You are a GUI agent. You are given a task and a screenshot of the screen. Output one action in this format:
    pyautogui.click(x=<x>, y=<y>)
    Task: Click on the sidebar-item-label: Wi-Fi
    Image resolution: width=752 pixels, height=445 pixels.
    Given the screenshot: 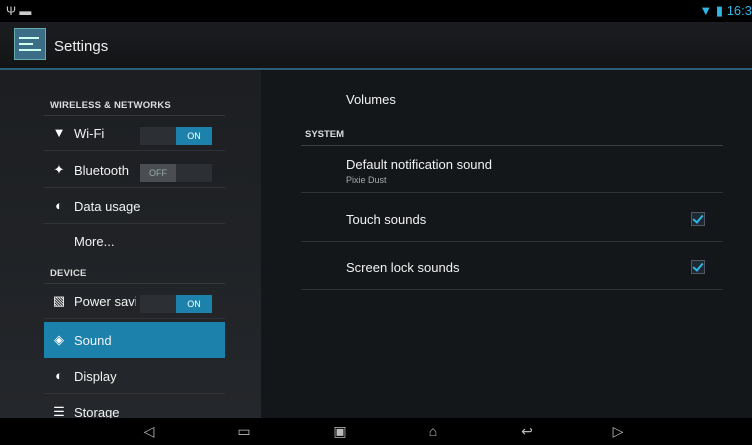 What is the action you would take?
    pyautogui.click(x=89, y=133)
    